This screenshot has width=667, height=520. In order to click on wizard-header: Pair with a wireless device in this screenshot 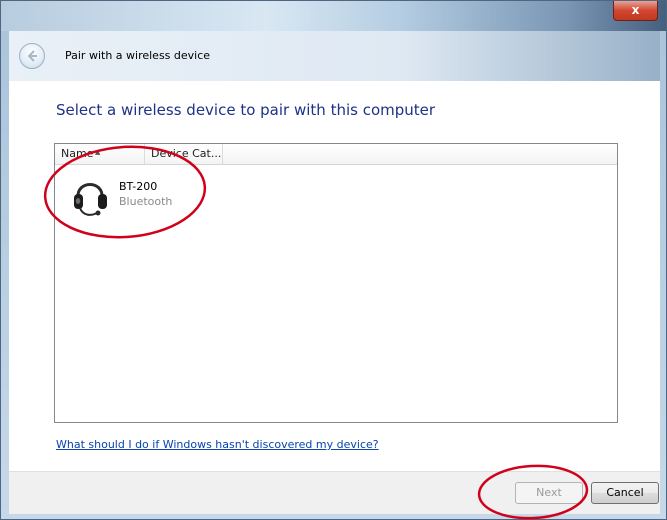, I will do `click(334, 56)`.